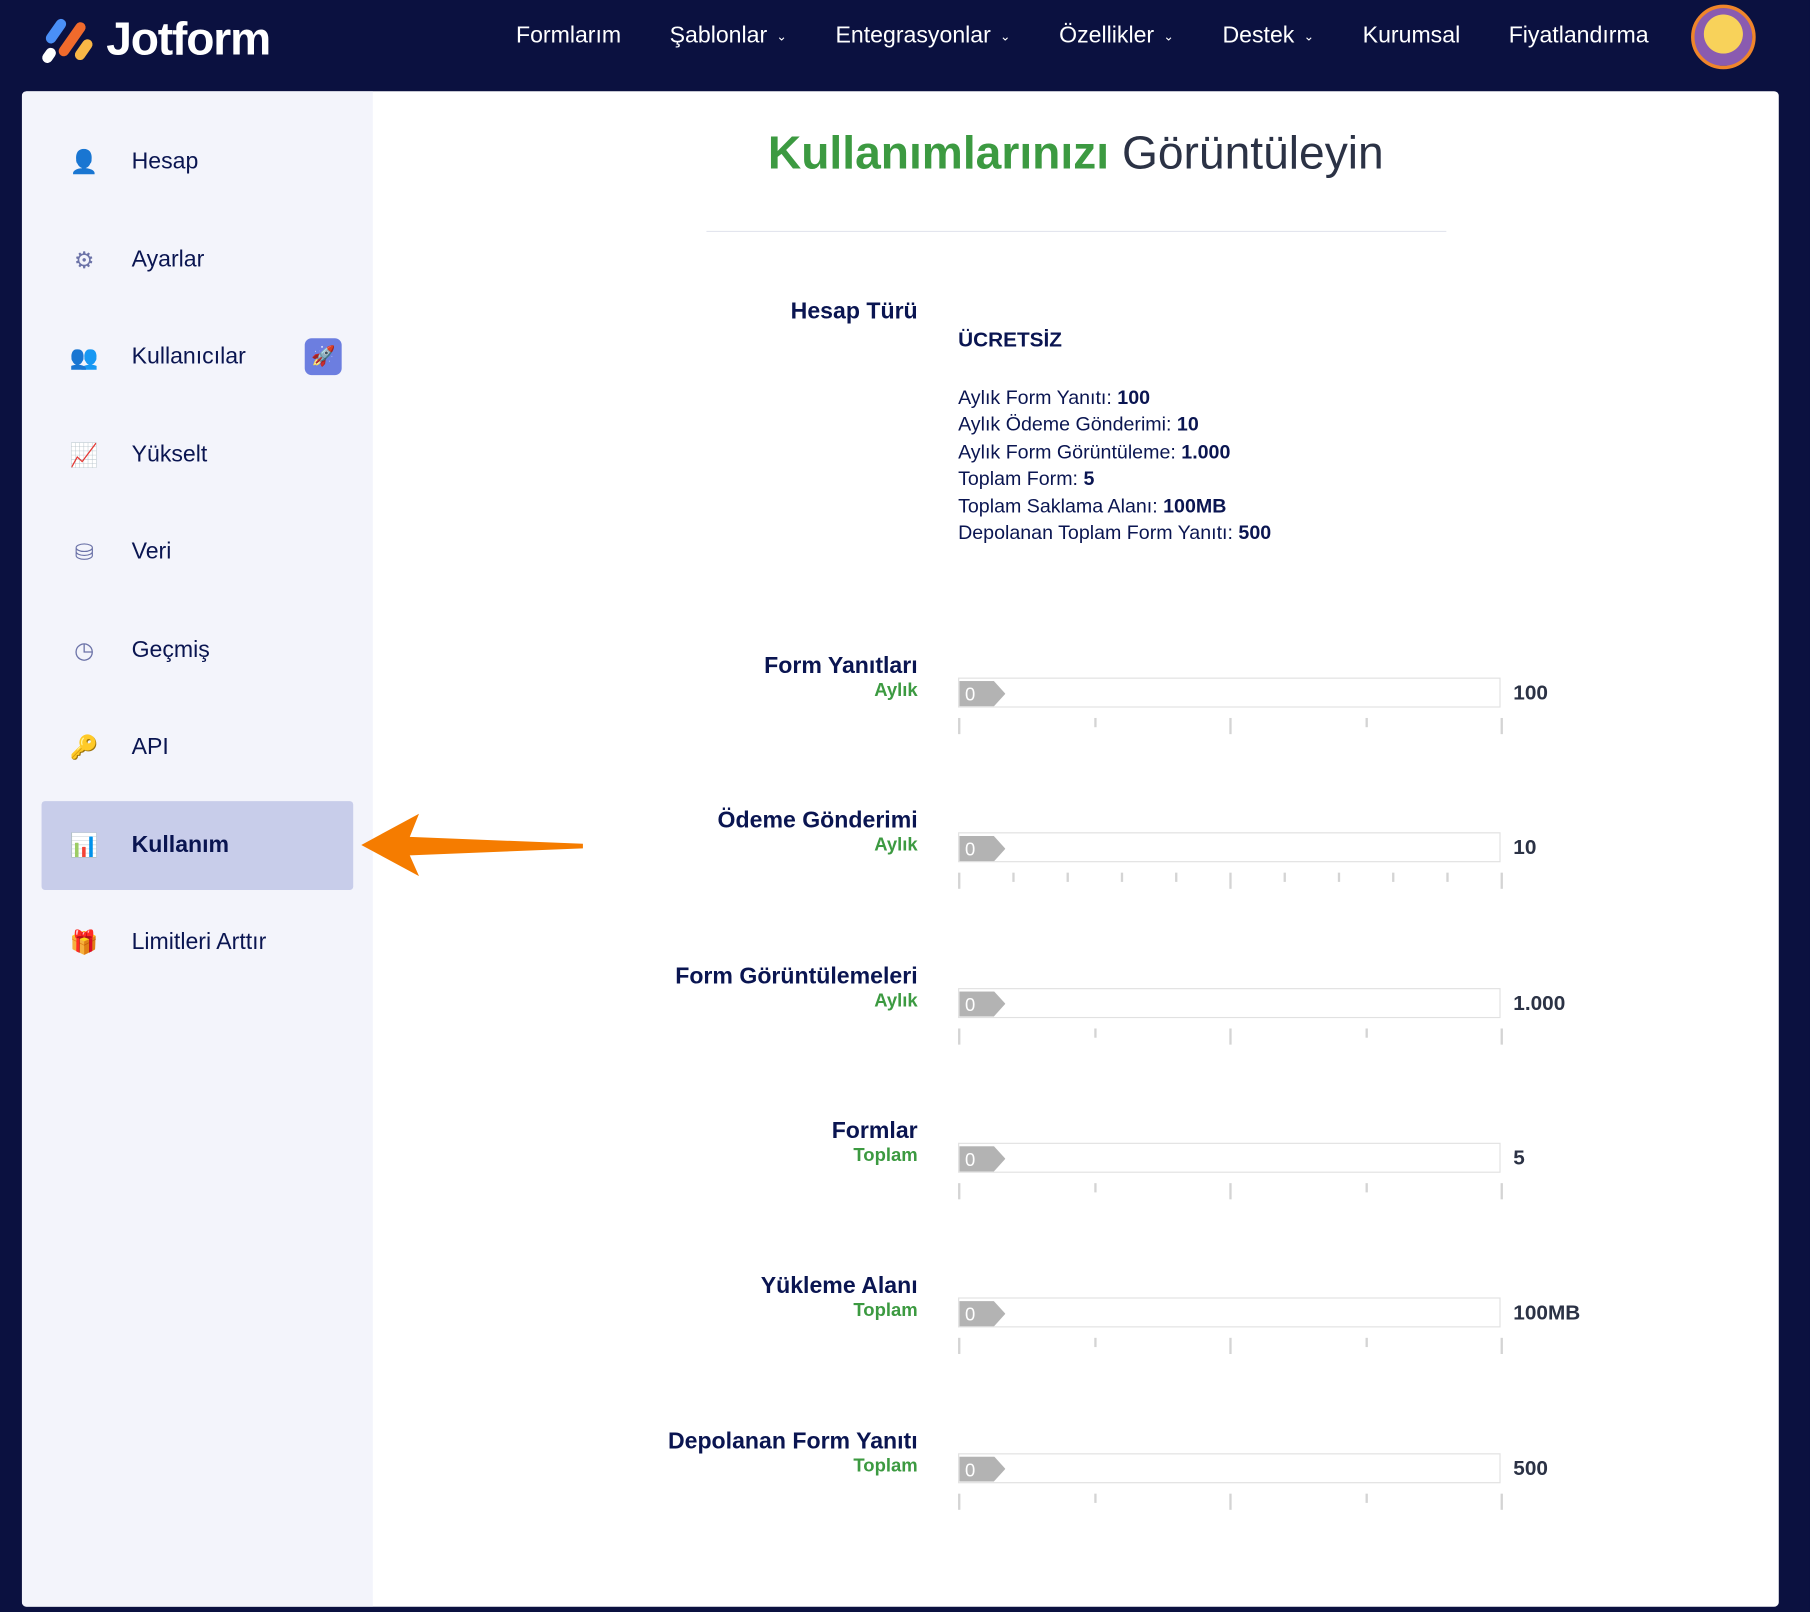 The width and height of the screenshot is (1810, 1612). Describe the element at coordinates (1723, 37) in the screenshot. I see `avatar` at that location.